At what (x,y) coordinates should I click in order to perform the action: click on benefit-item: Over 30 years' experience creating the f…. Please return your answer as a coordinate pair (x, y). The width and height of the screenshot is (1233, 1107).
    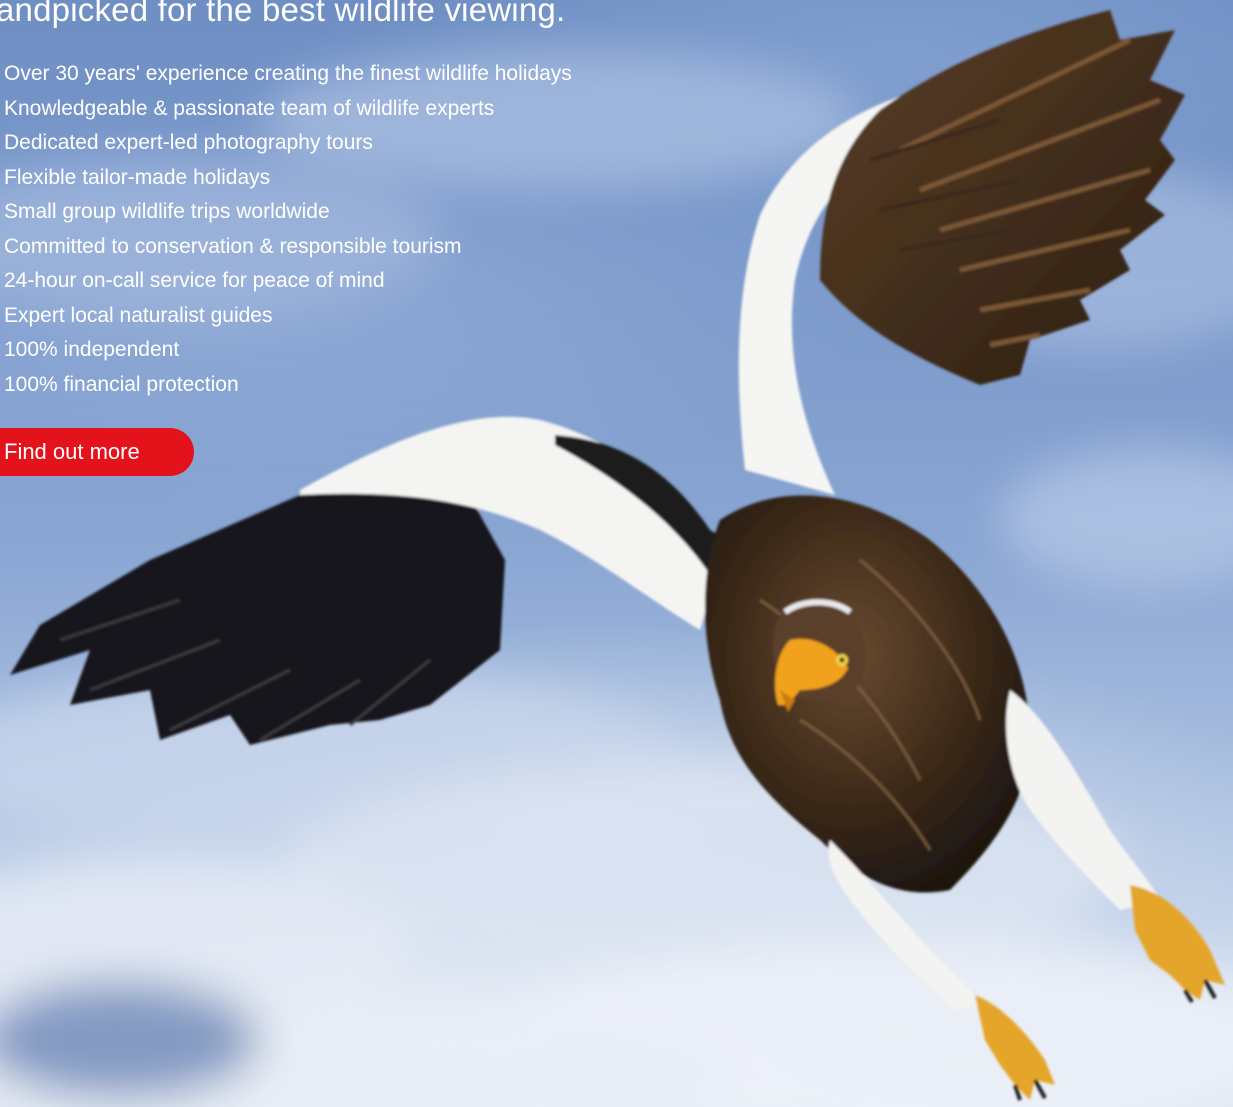
    Looking at the image, I should click on (288, 73).